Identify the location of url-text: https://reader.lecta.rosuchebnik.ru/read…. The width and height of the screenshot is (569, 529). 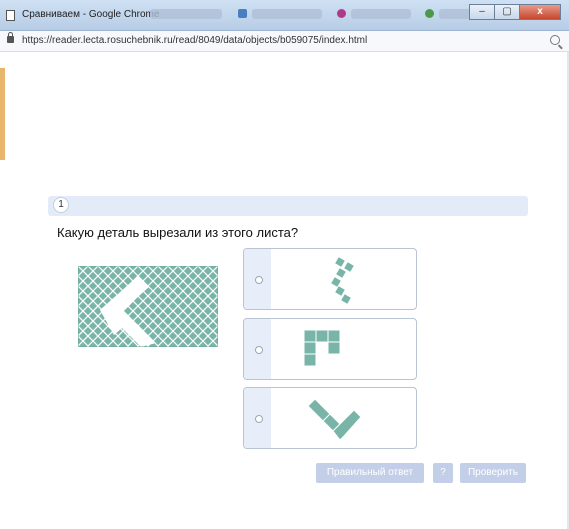
(194, 40).